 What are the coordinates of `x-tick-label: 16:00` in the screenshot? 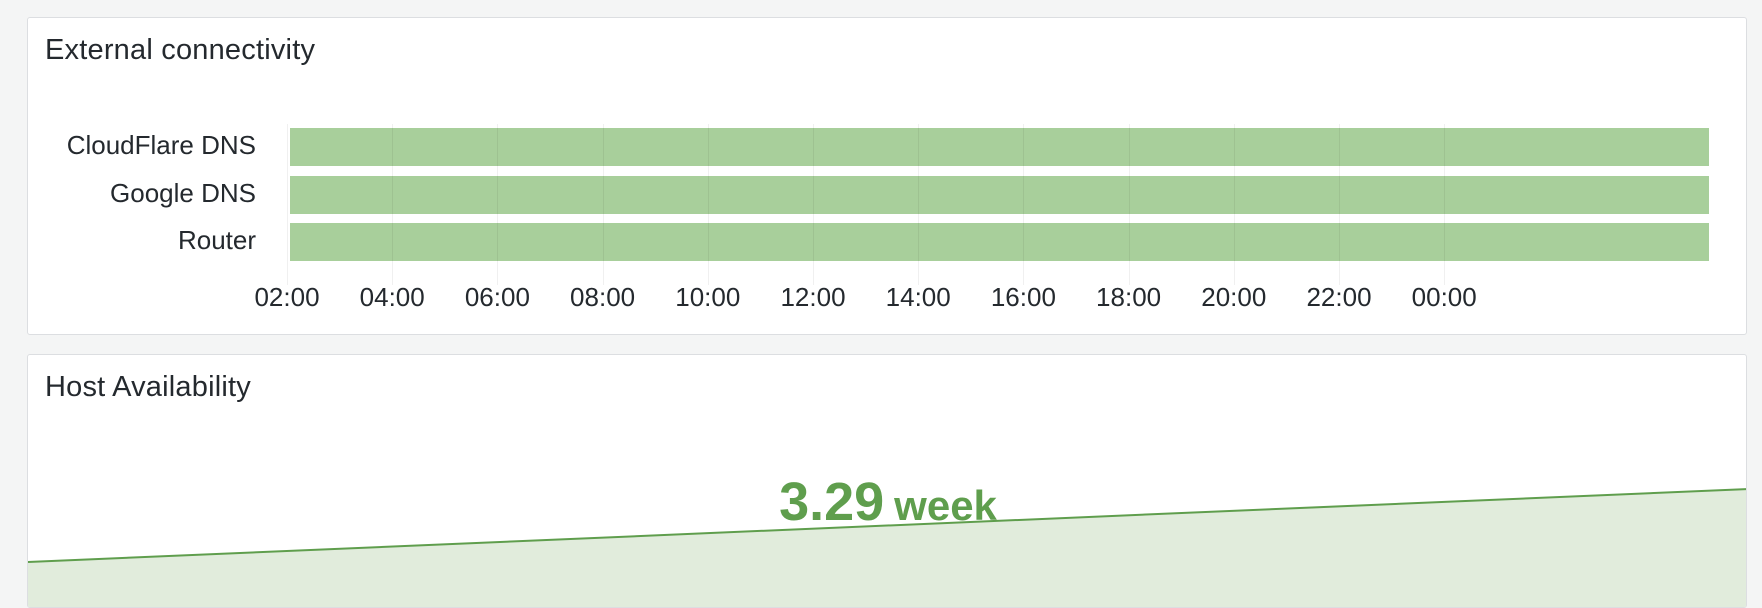 It's located at (1023, 297).